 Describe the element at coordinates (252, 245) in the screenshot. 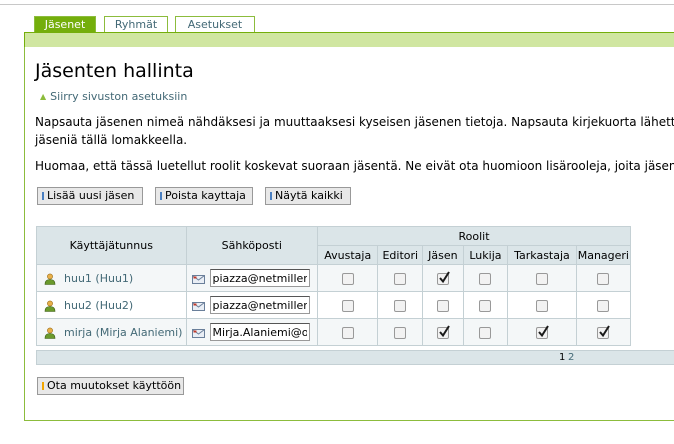

I see `col-email-header: Sähköposti` at that location.